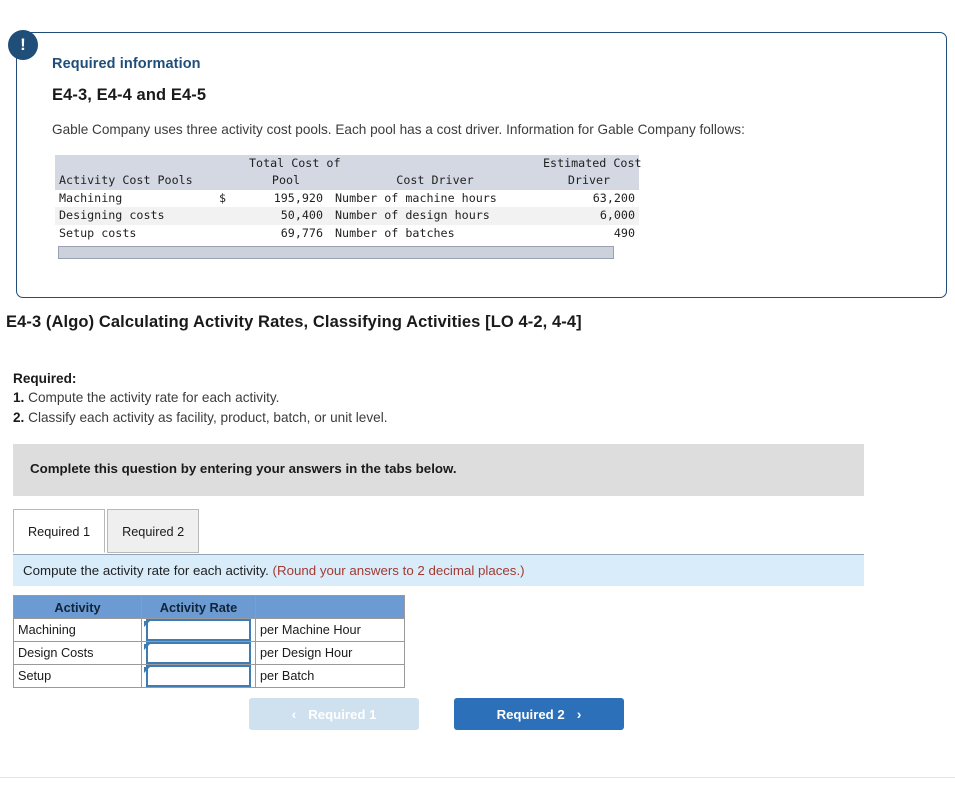 The image size is (955, 788). I want to click on activity-rate-input-machining, so click(198, 630).